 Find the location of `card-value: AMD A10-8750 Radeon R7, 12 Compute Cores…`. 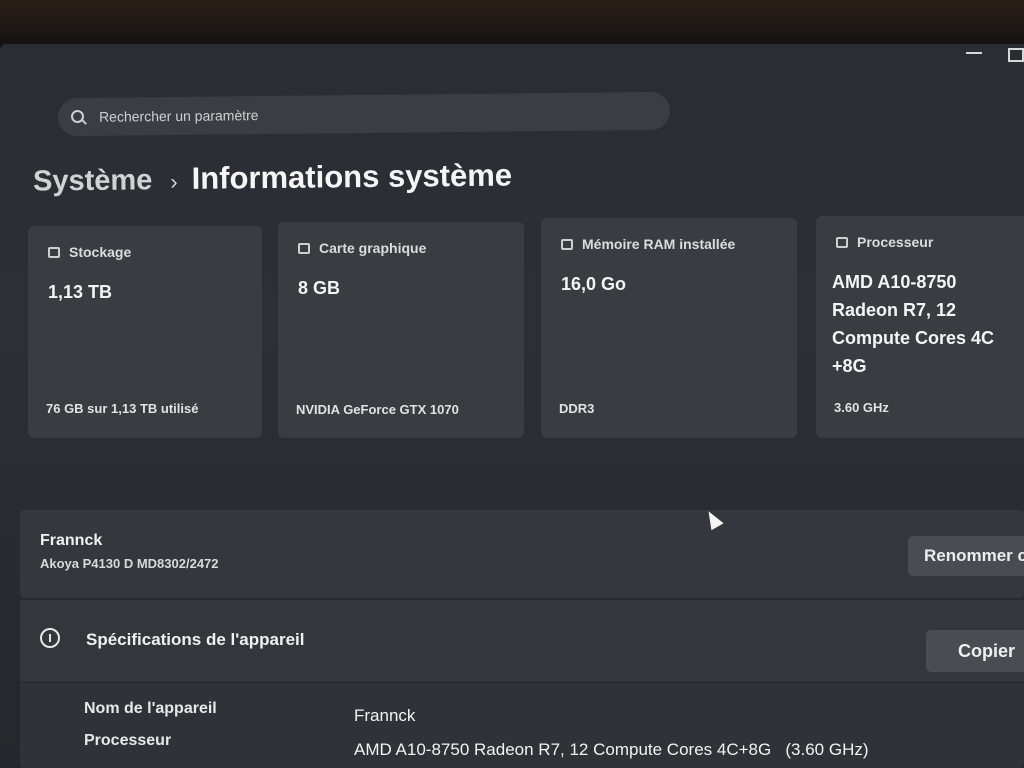

card-value: AMD A10-8750 Radeon R7, 12 Compute Cores… is located at coordinates (913, 324).